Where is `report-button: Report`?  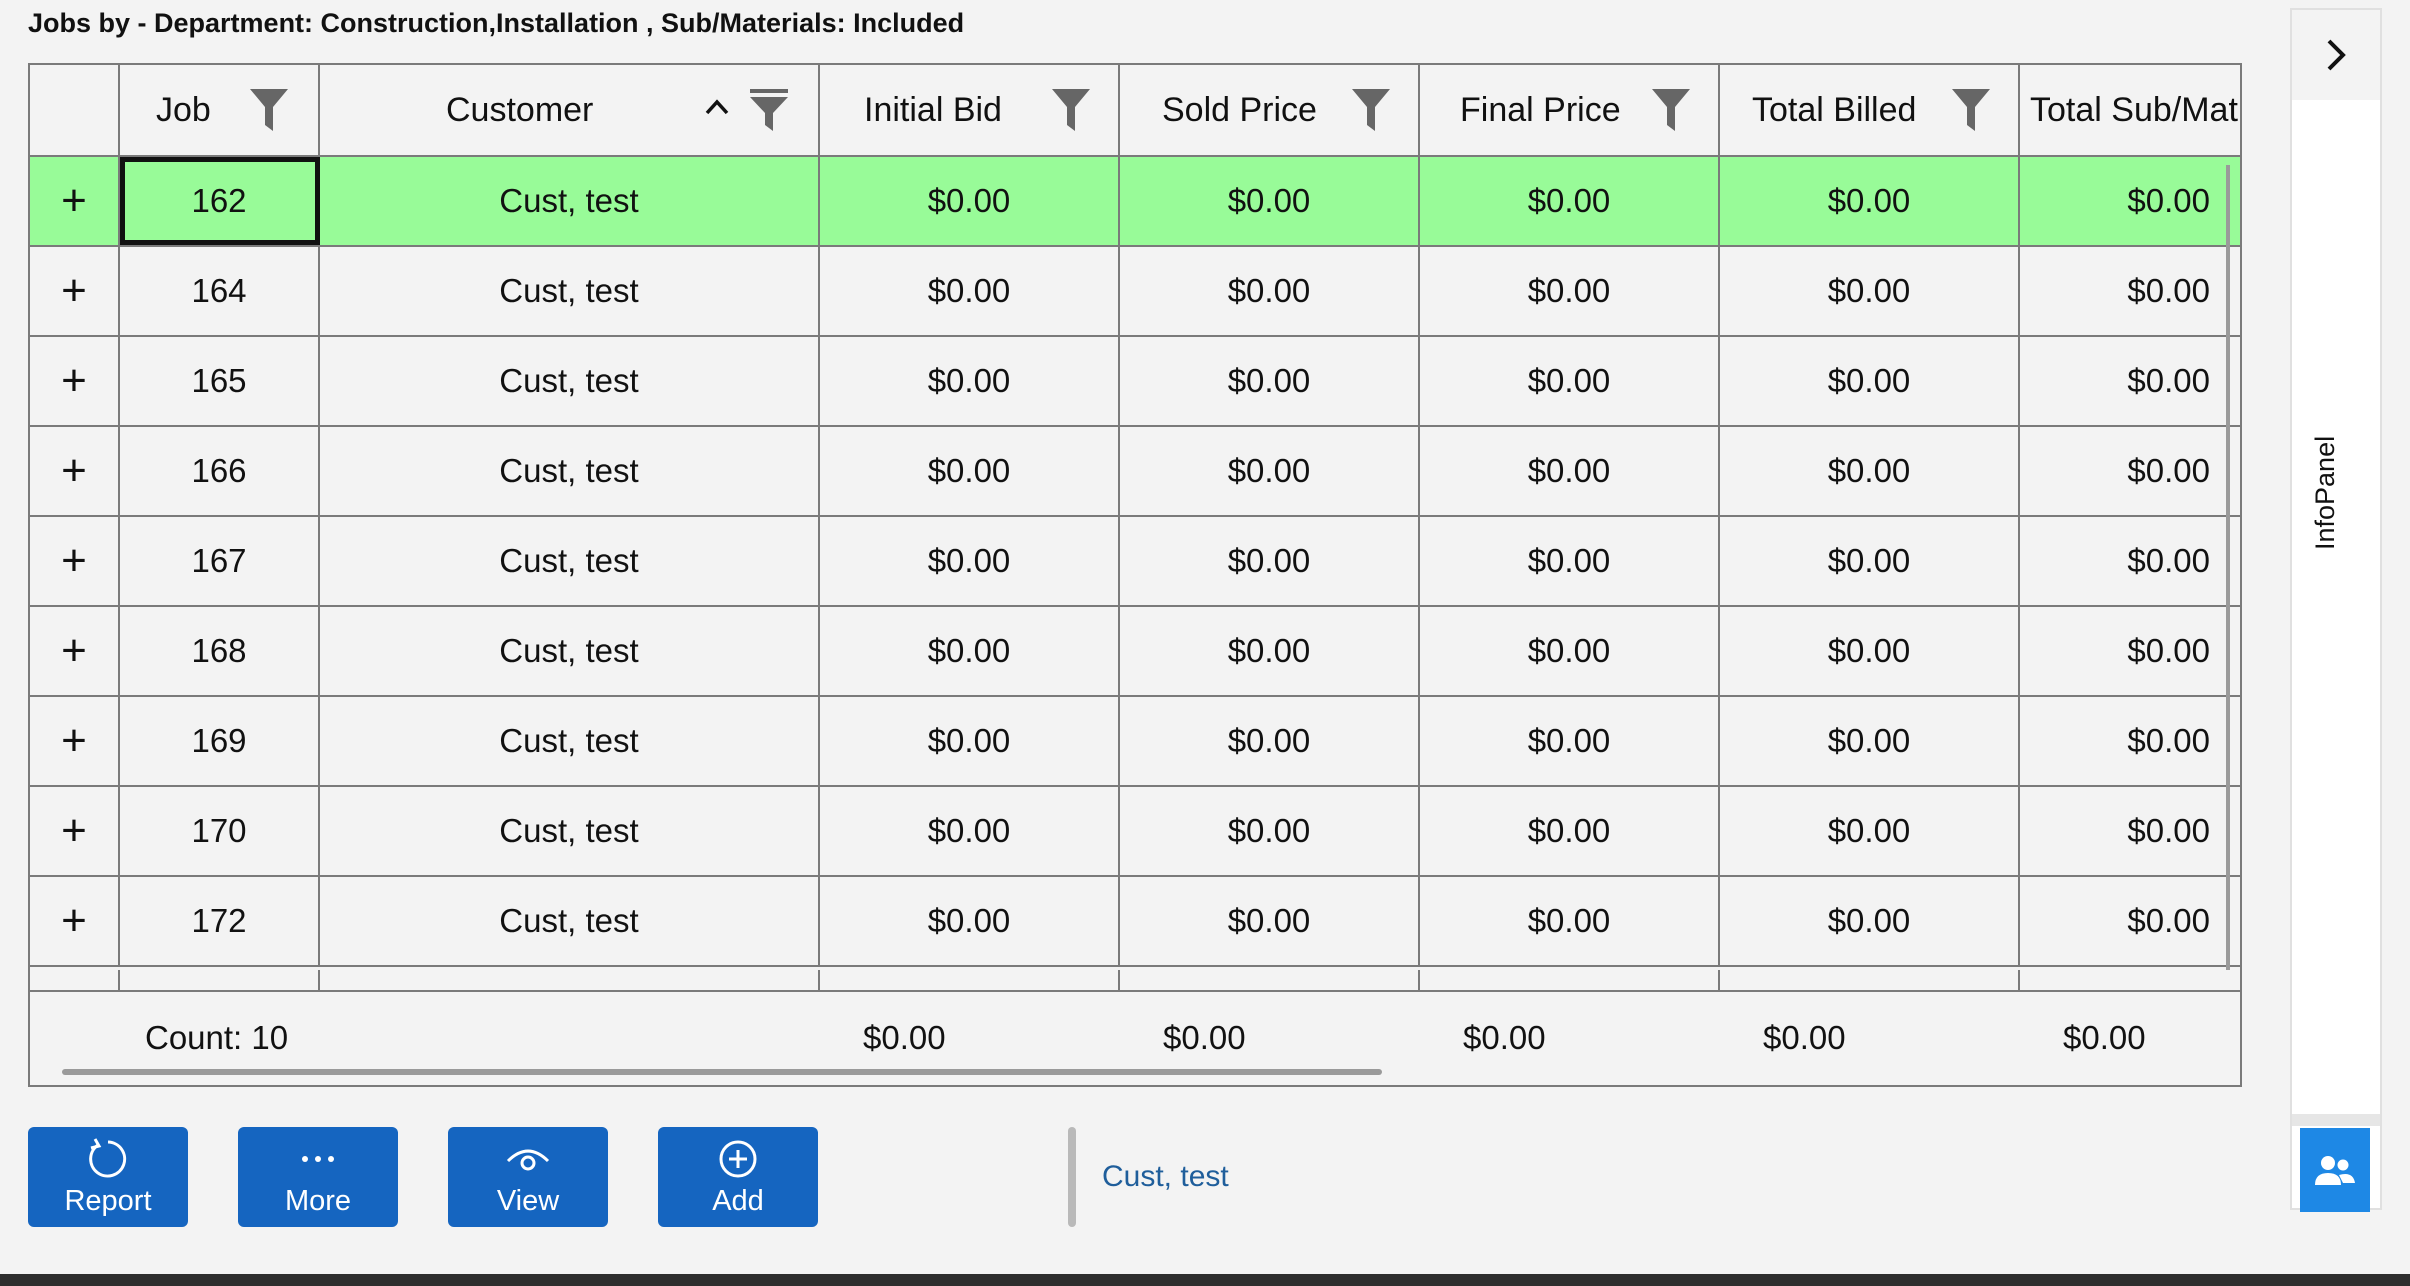
report-button: Report is located at coordinates (108, 1177).